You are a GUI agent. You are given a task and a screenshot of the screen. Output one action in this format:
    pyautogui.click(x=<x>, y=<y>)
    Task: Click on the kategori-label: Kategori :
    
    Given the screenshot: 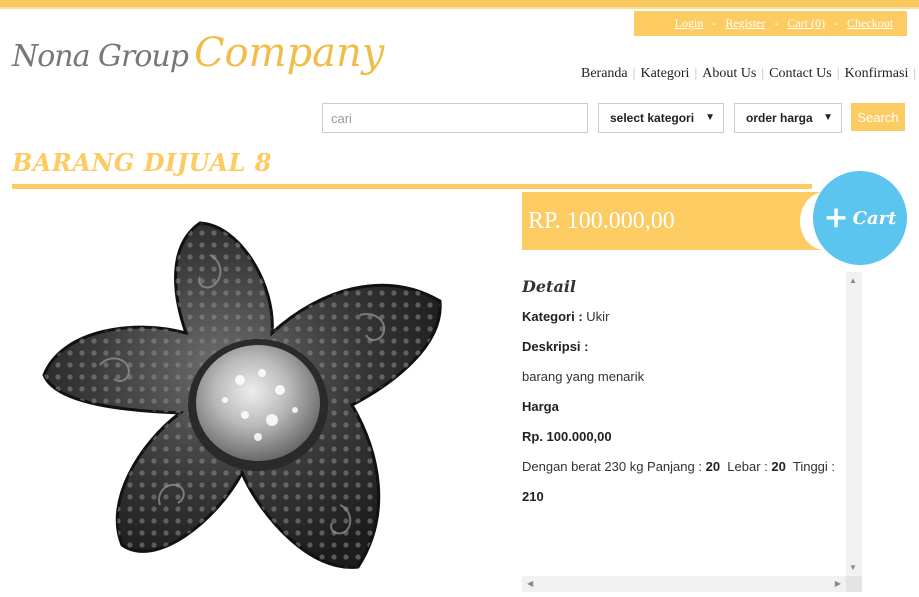 What is the action you would take?
    pyautogui.click(x=552, y=316)
    